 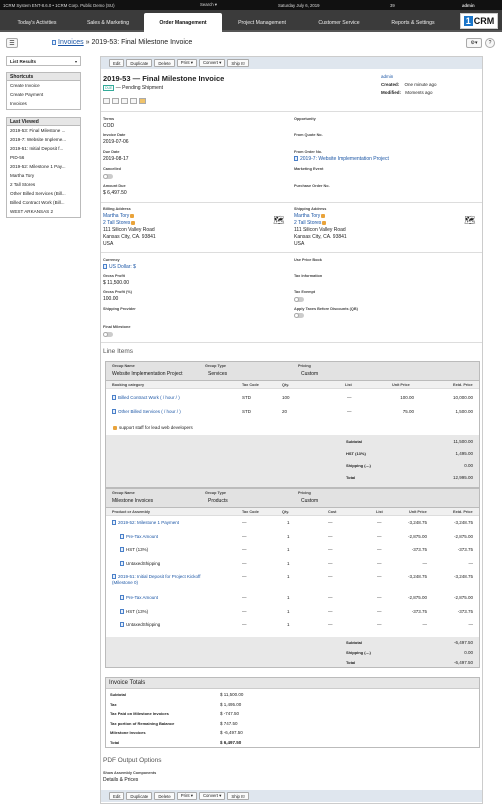 I want to click on owner-link: admin, so click(x=387, y=76).